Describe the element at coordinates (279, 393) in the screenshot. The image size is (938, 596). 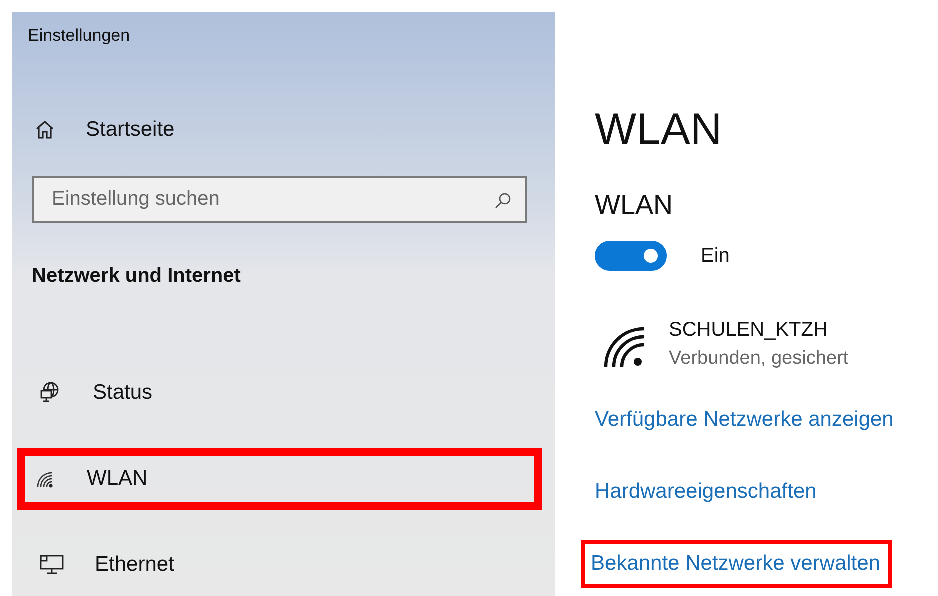
I see `nav-item: Status` at that location.